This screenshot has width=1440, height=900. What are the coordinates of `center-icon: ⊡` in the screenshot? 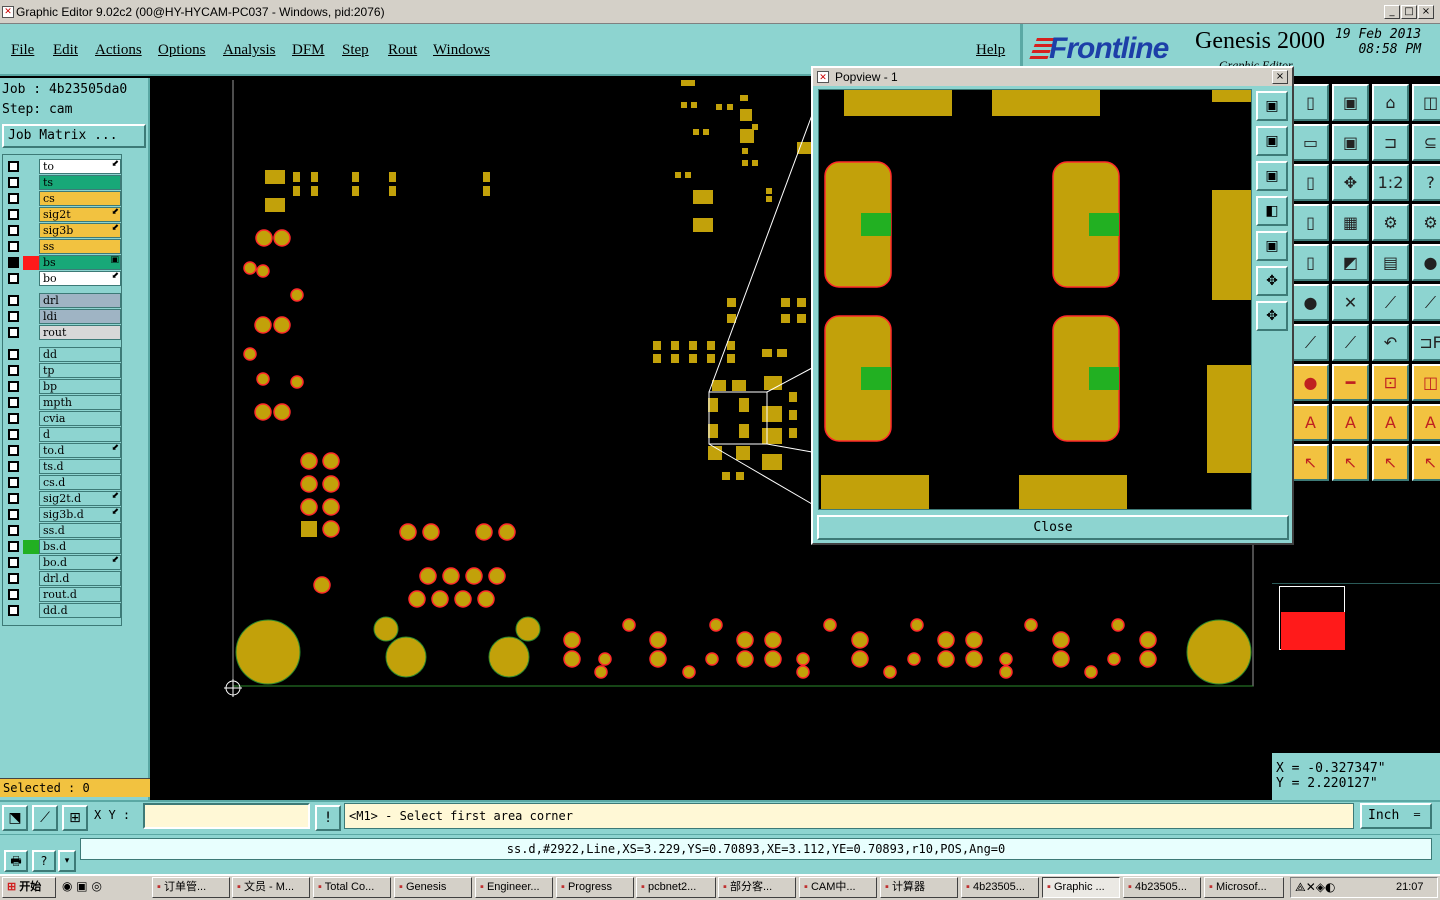 It's located at (1390, 382).